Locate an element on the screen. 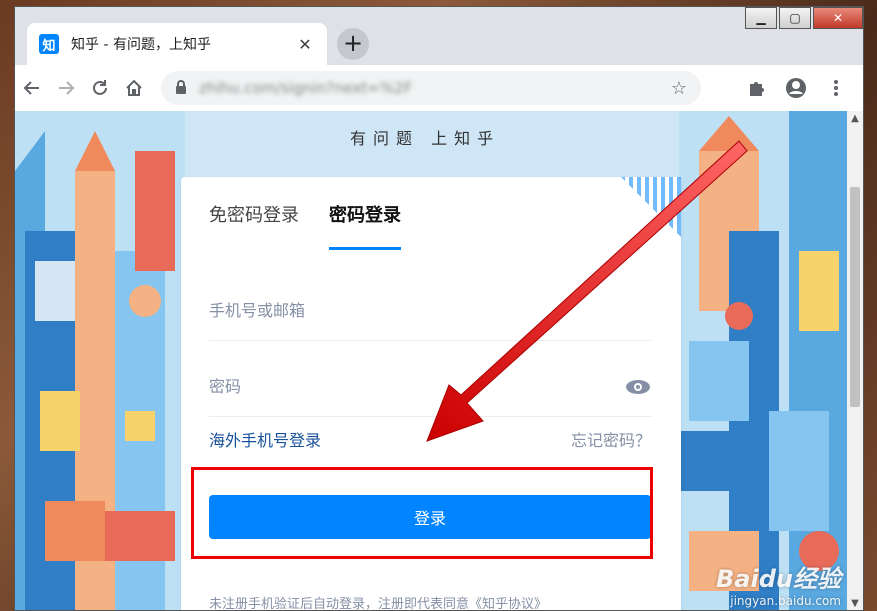 This screenshot has width=877, height=611. forward-arrow-icon is located at coordinates (66, 88).